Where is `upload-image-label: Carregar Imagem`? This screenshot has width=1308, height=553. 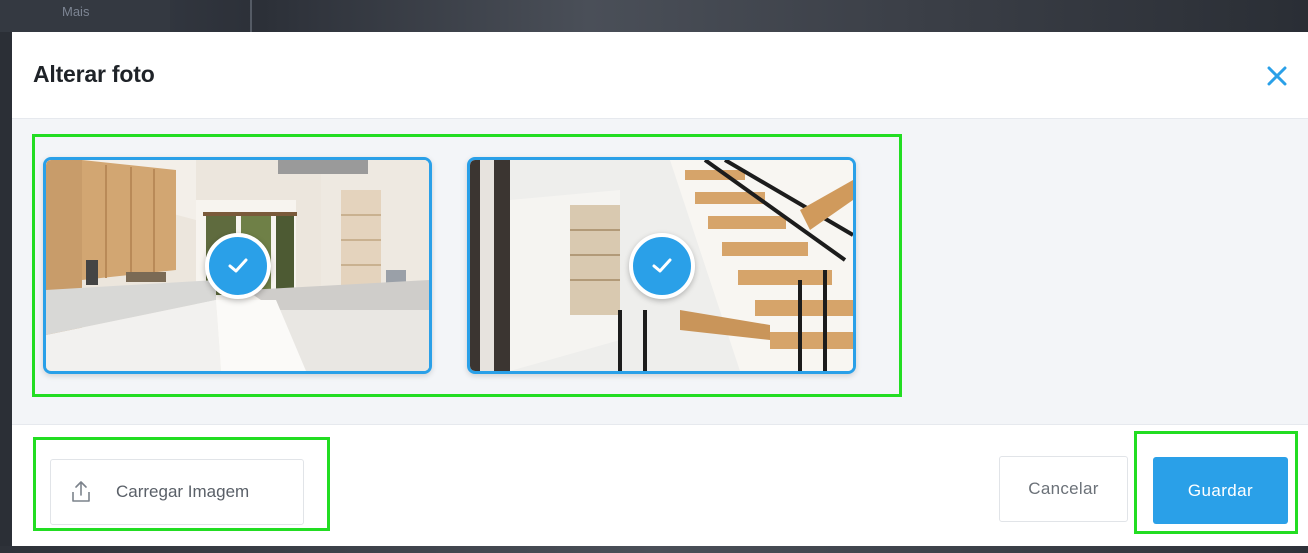
upload-image-label: Carregar Imagem is located at coordinates (183, 491).